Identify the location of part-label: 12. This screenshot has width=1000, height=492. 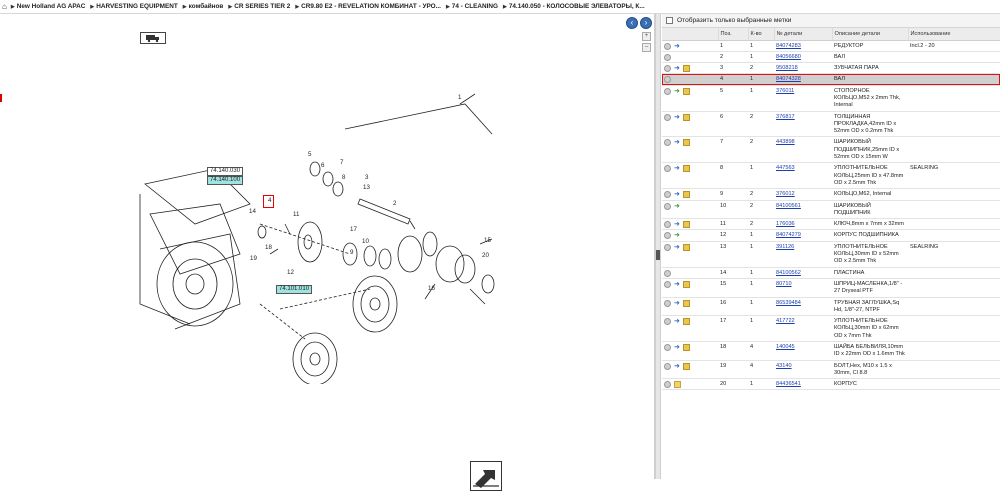
(290, 272).